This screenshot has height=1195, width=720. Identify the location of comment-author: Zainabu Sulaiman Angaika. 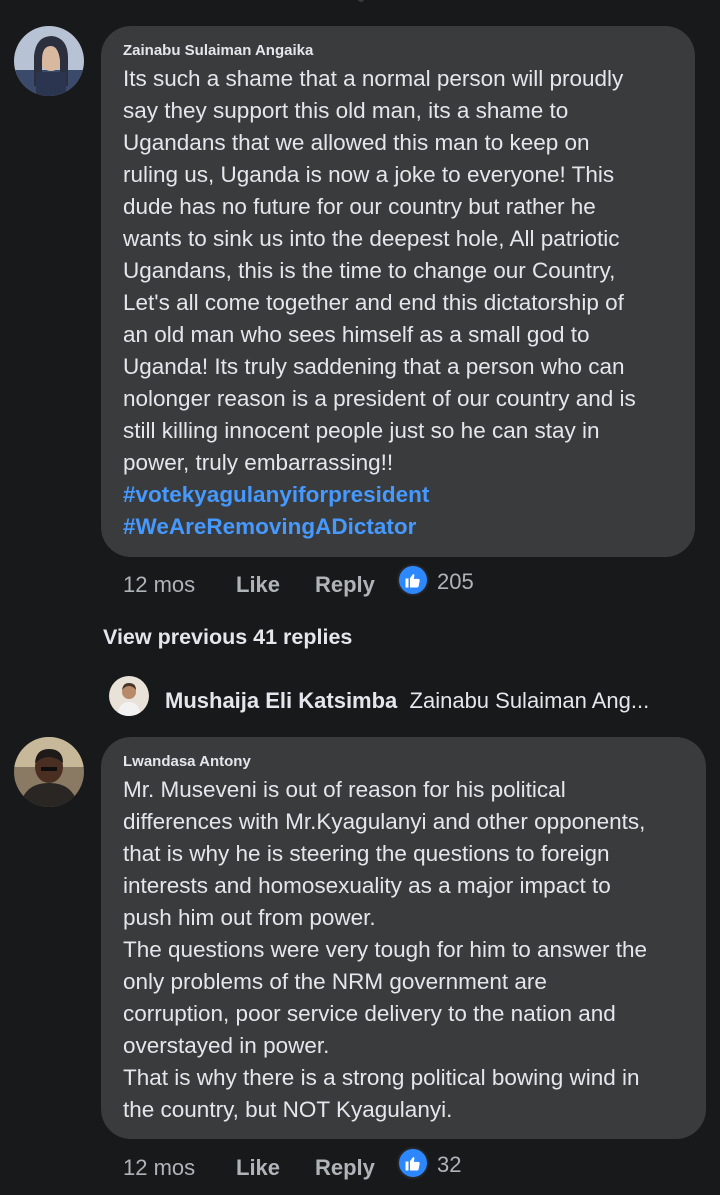
(218, 50).